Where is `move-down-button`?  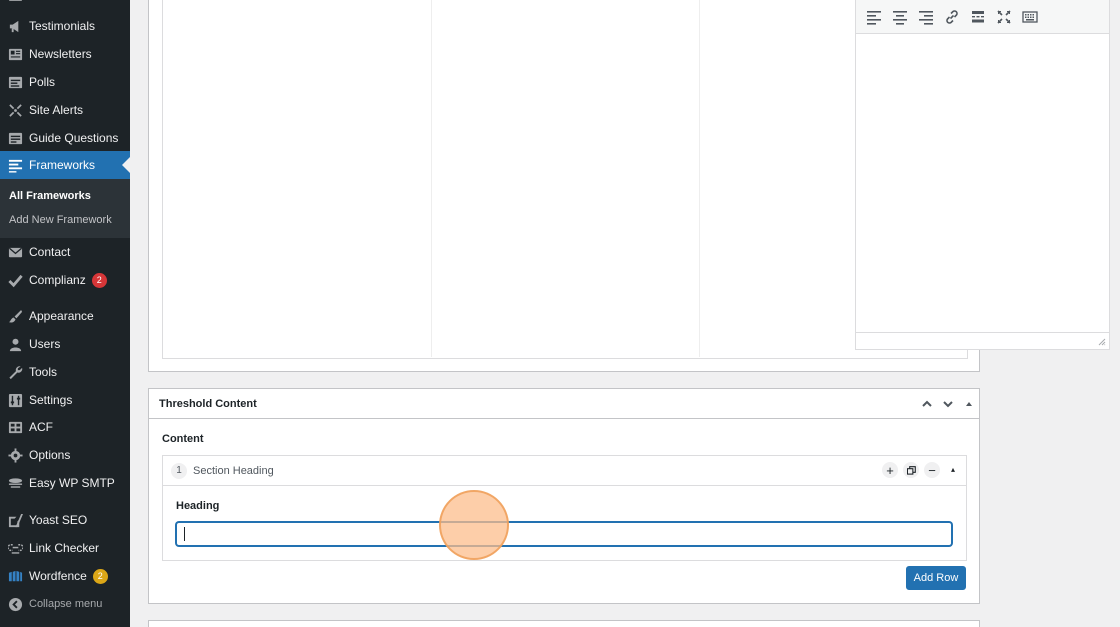
move-down-button is located at coordinates (948, 404).